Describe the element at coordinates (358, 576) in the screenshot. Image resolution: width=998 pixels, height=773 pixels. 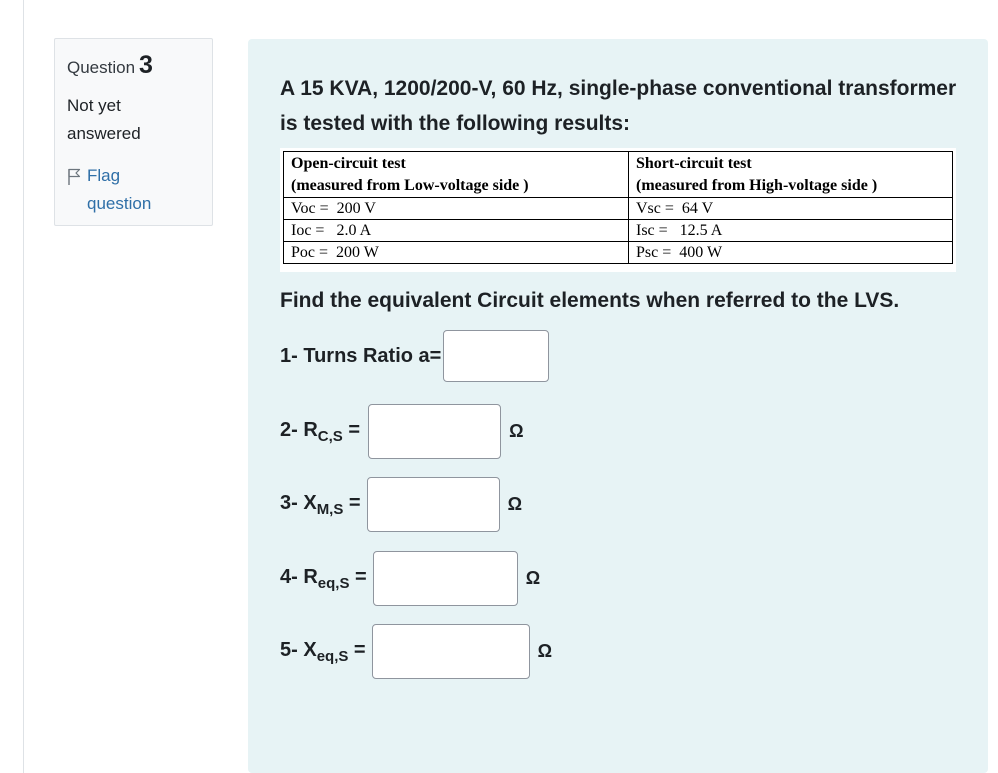
I see `req-equals: =` at that location.